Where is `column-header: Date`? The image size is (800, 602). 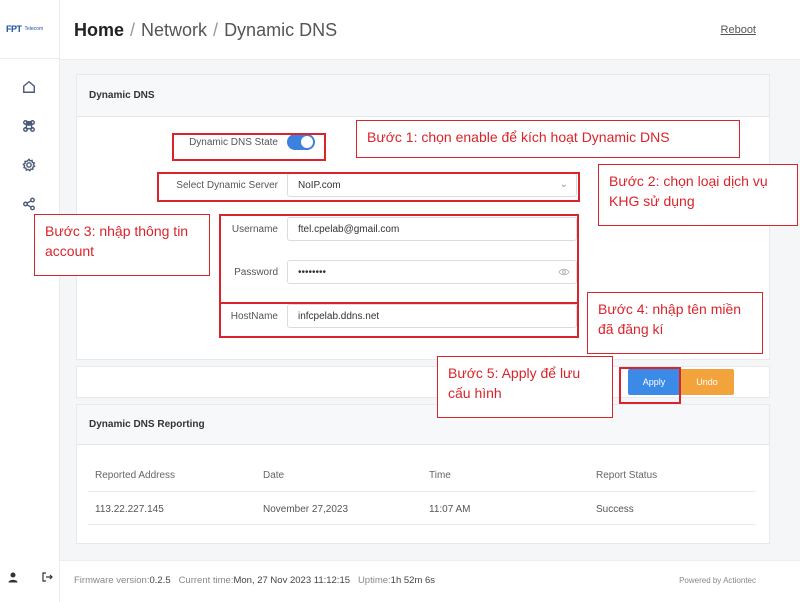 column-header: Date is located at coordinates (274, 475).